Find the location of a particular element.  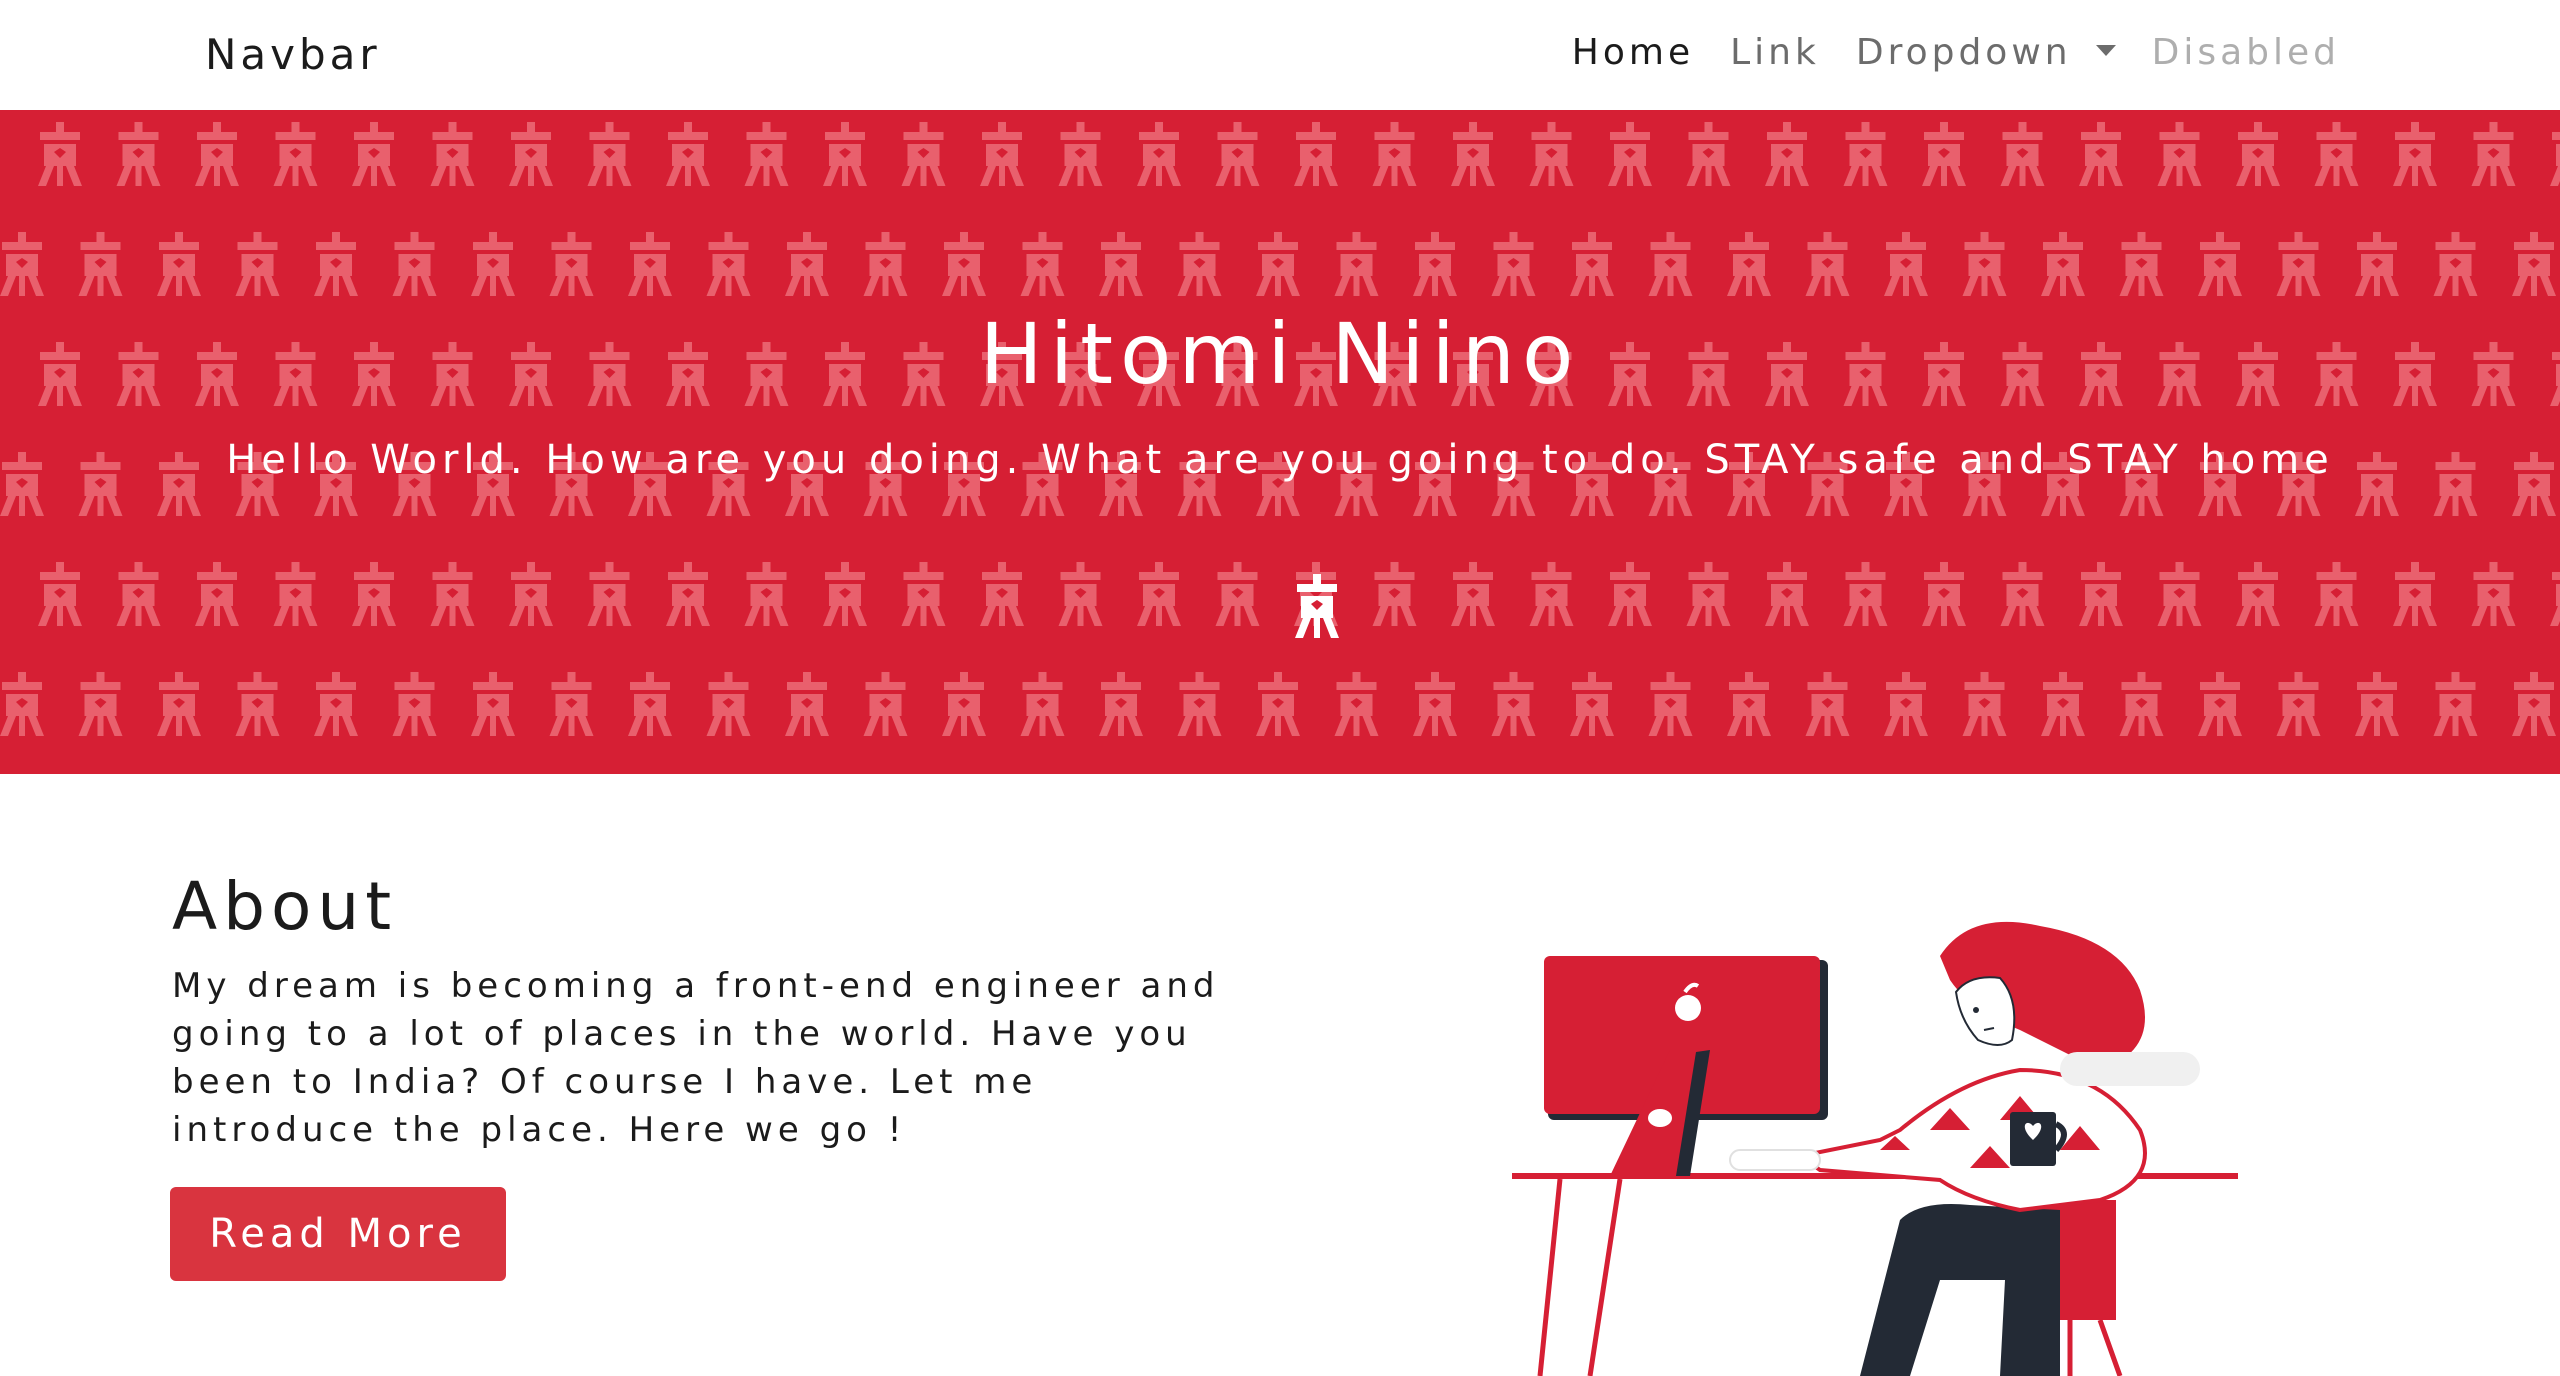

nav-link-home: Home is located at coordinates (1633, 52).